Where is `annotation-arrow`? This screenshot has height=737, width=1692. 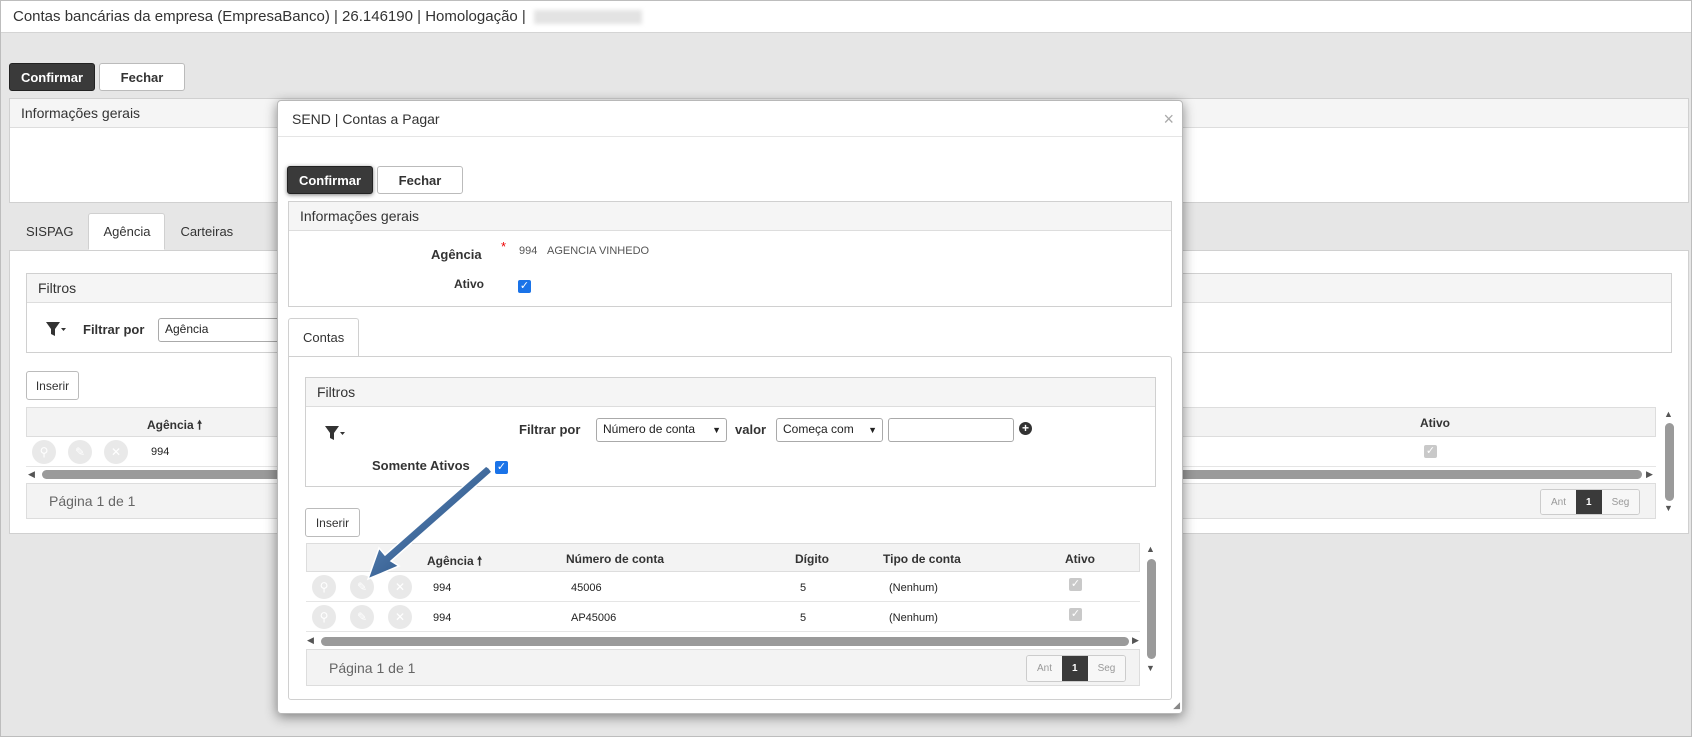 annotation-arrow is located at coordinates (430, 523).